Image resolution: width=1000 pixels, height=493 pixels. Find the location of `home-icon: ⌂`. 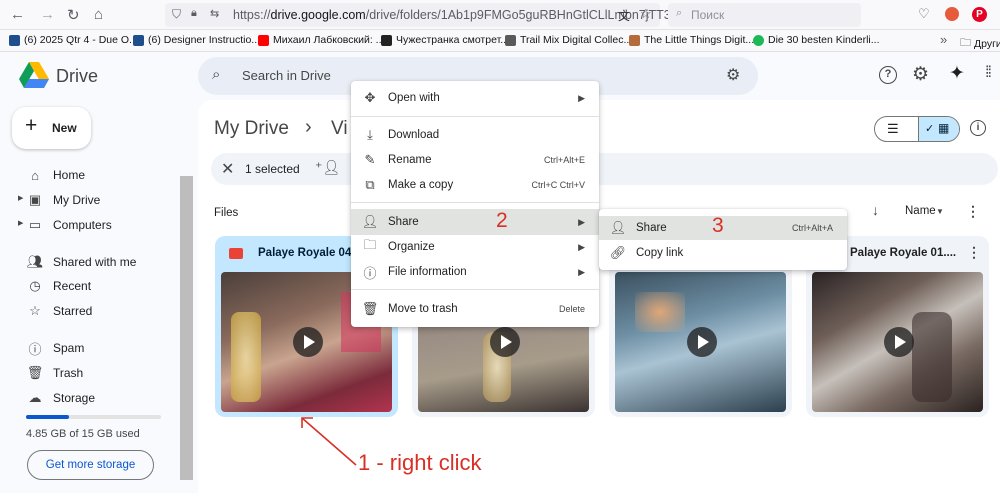

home-icon: ⌂ is located at coordinates (35, 175).